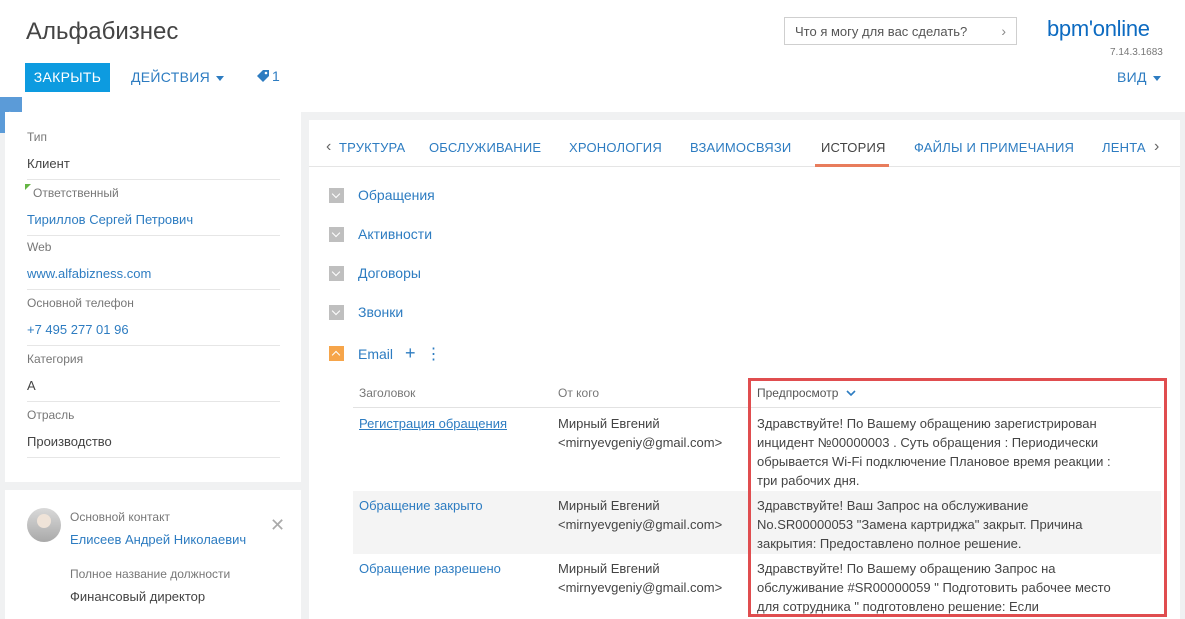  I want to click on field-label: Тип, so click(37, 137).